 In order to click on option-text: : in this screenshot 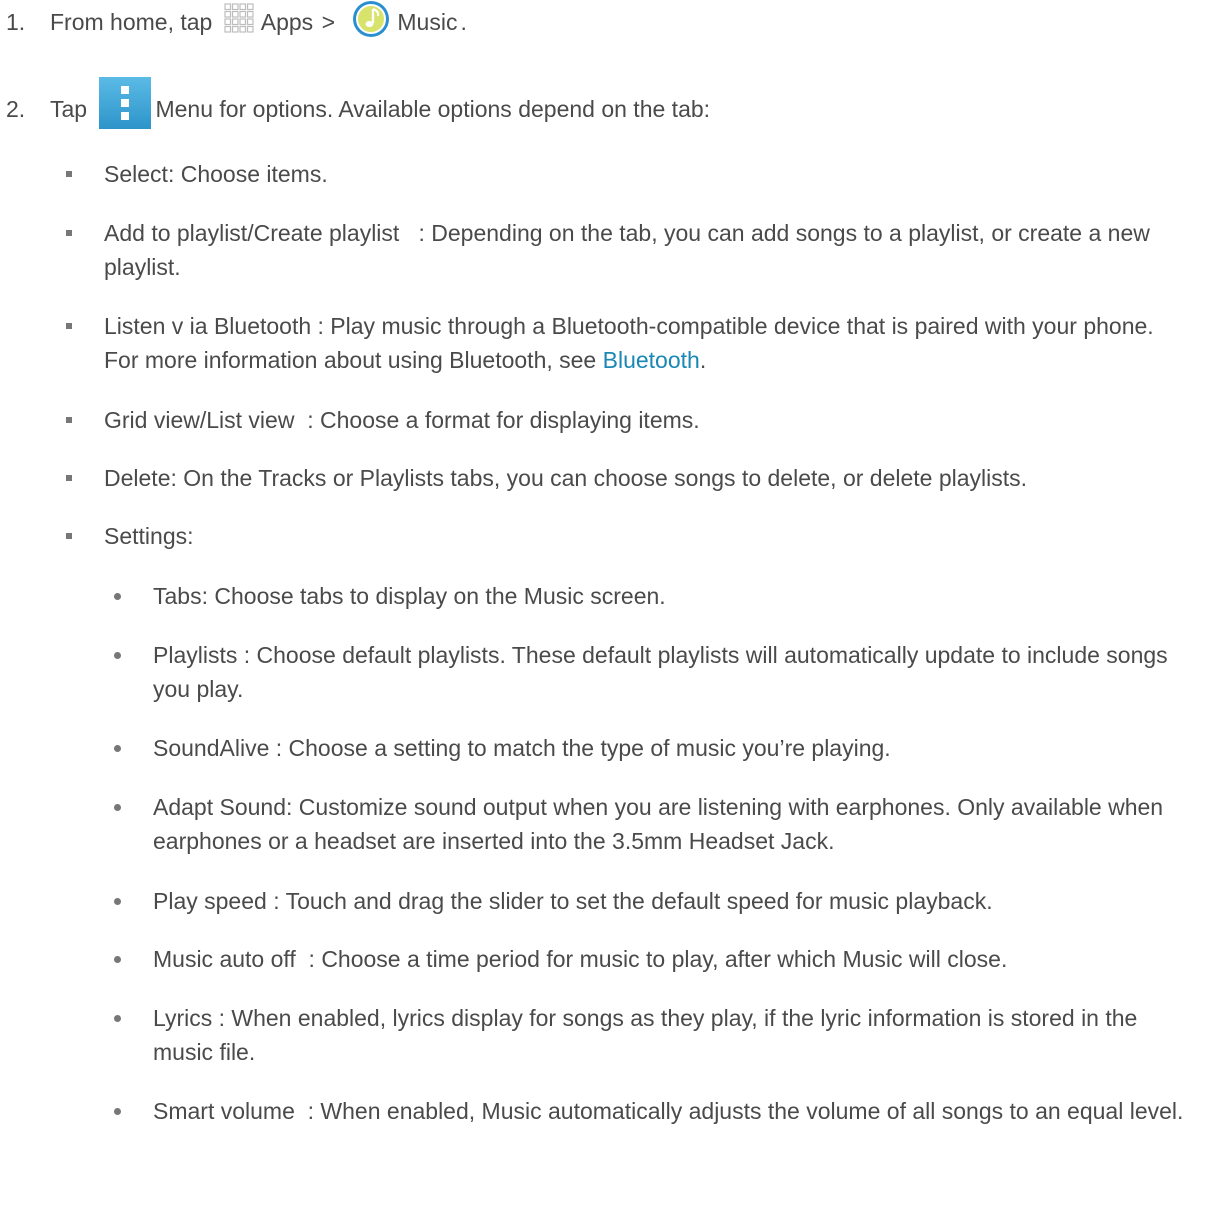, I will do `click(190, 536)`.